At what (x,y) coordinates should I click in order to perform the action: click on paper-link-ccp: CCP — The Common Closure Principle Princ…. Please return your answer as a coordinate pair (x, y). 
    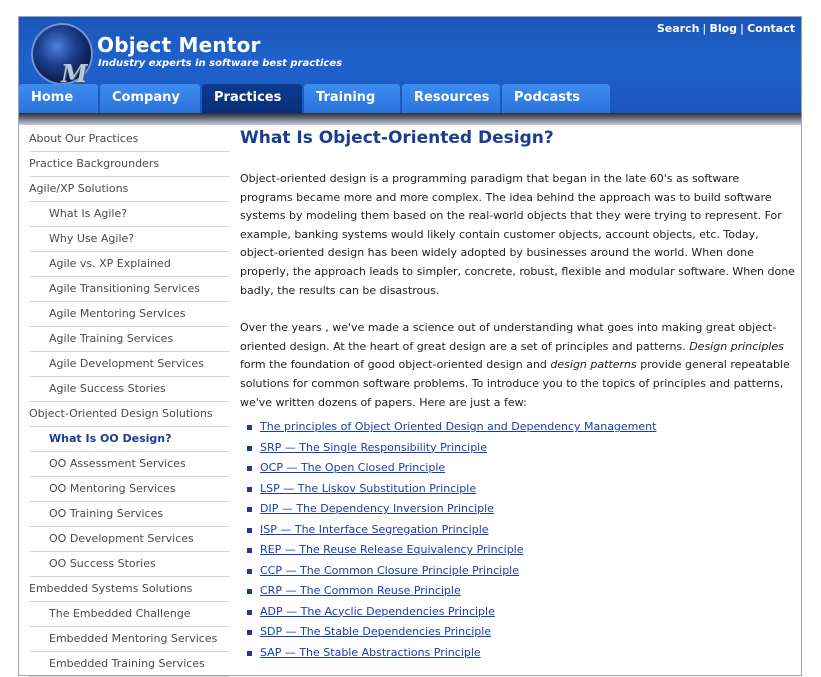
    Looking at the image, I should click on (389, 570).